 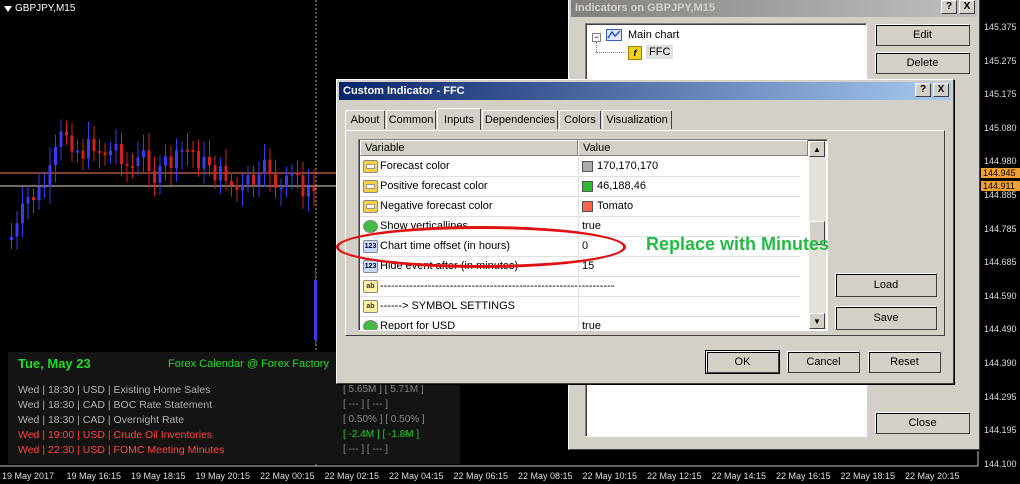 I want to click on calendar-event-values: [ 5.65M ] [ 5.71M ], so click(x=383, y=389).